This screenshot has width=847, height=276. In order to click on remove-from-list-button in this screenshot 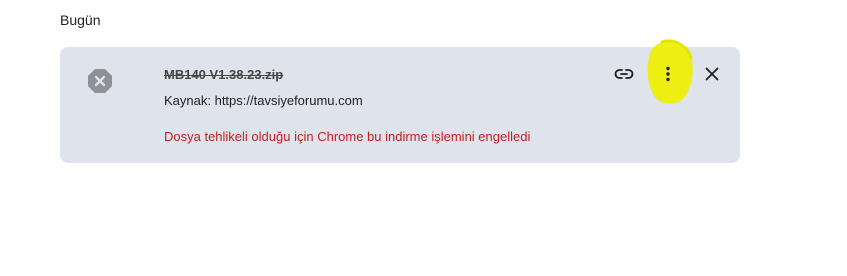, I will do `click(712, 74)`.